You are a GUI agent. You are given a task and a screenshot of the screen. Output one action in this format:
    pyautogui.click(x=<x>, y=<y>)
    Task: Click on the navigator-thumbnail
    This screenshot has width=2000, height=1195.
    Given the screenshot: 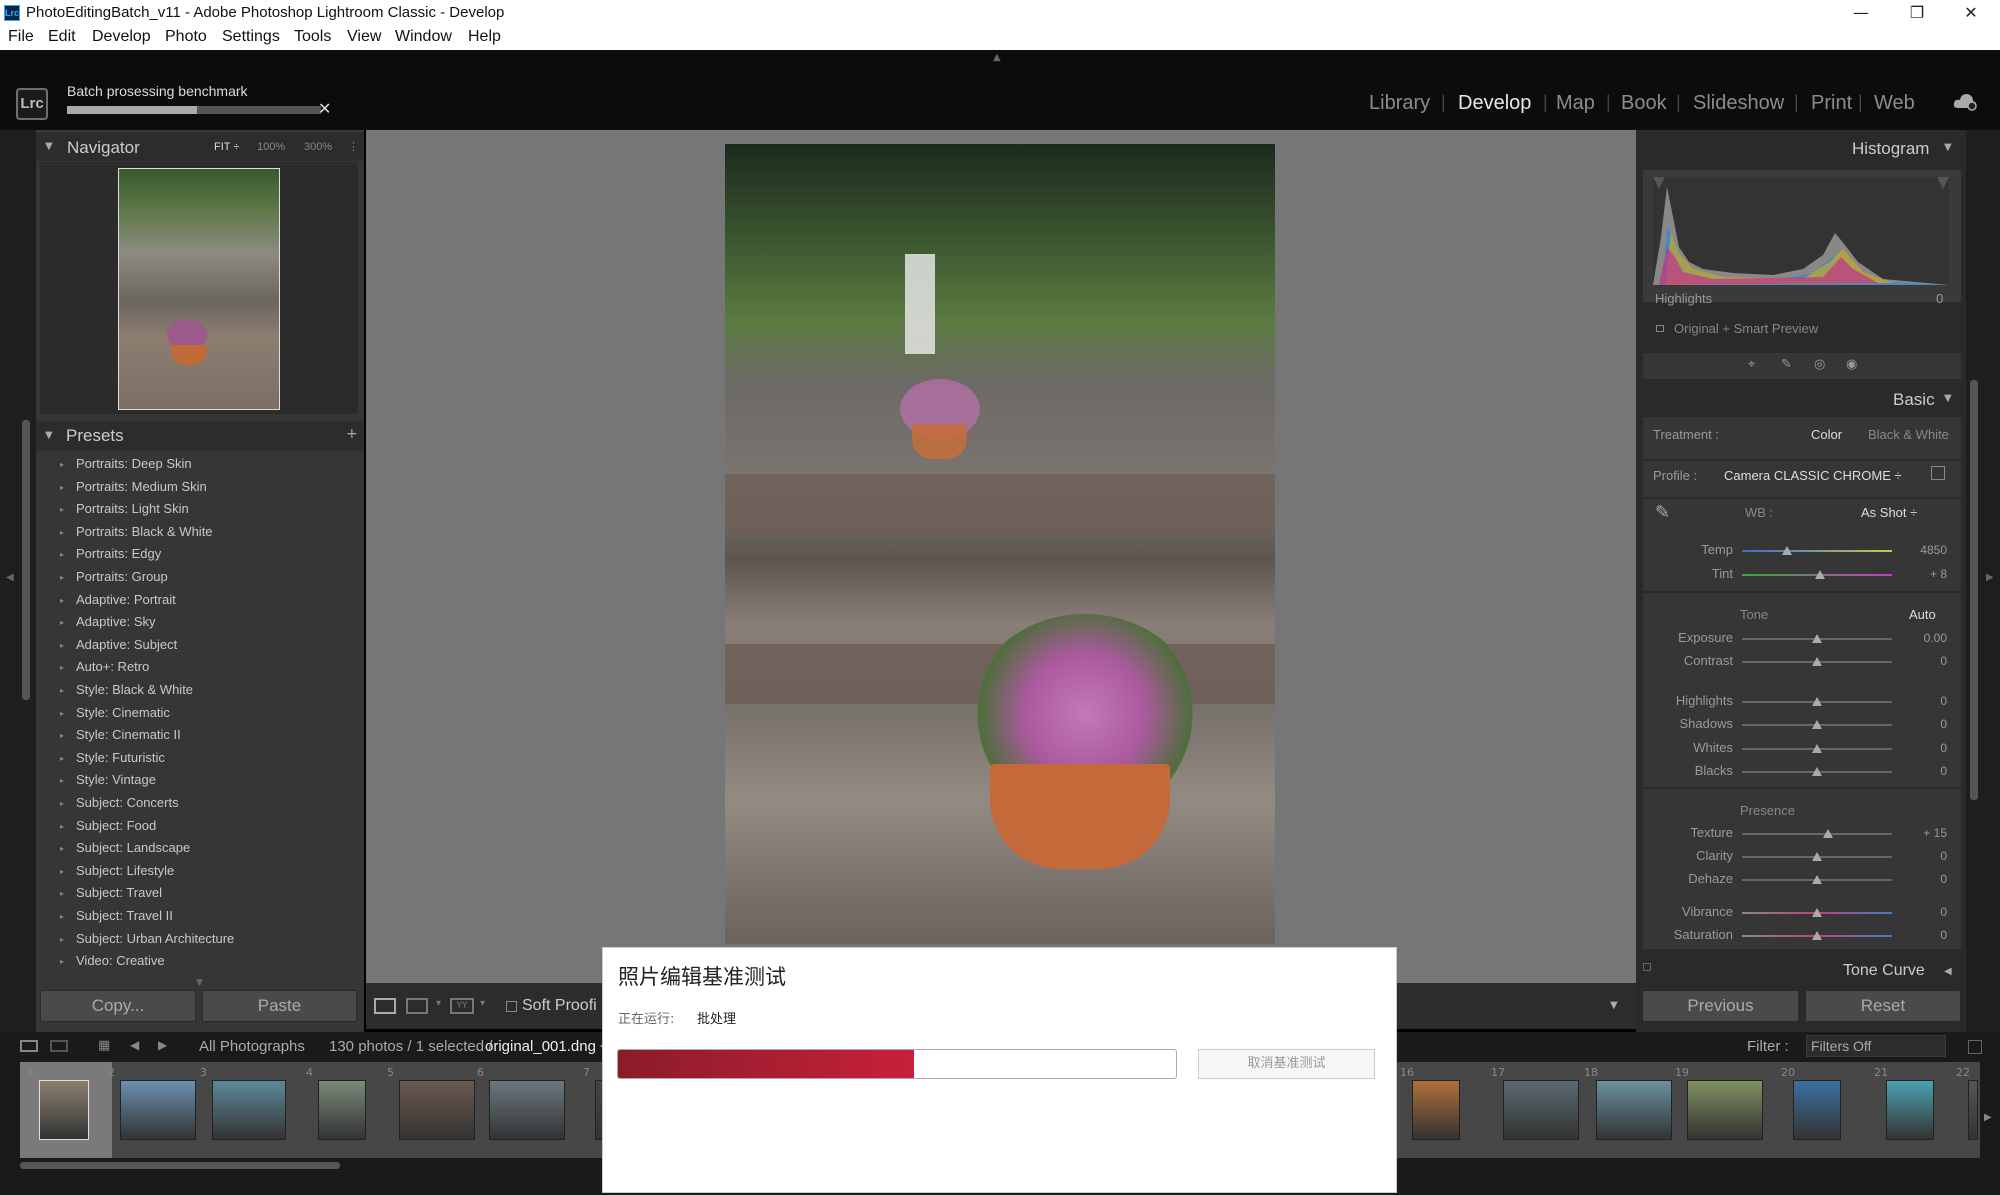 What is the action you would take?
    pyautogui.click(x=199, y=289)
    